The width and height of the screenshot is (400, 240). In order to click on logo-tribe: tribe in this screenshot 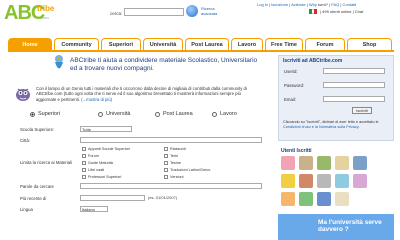, I will do `click(46, 8)`.